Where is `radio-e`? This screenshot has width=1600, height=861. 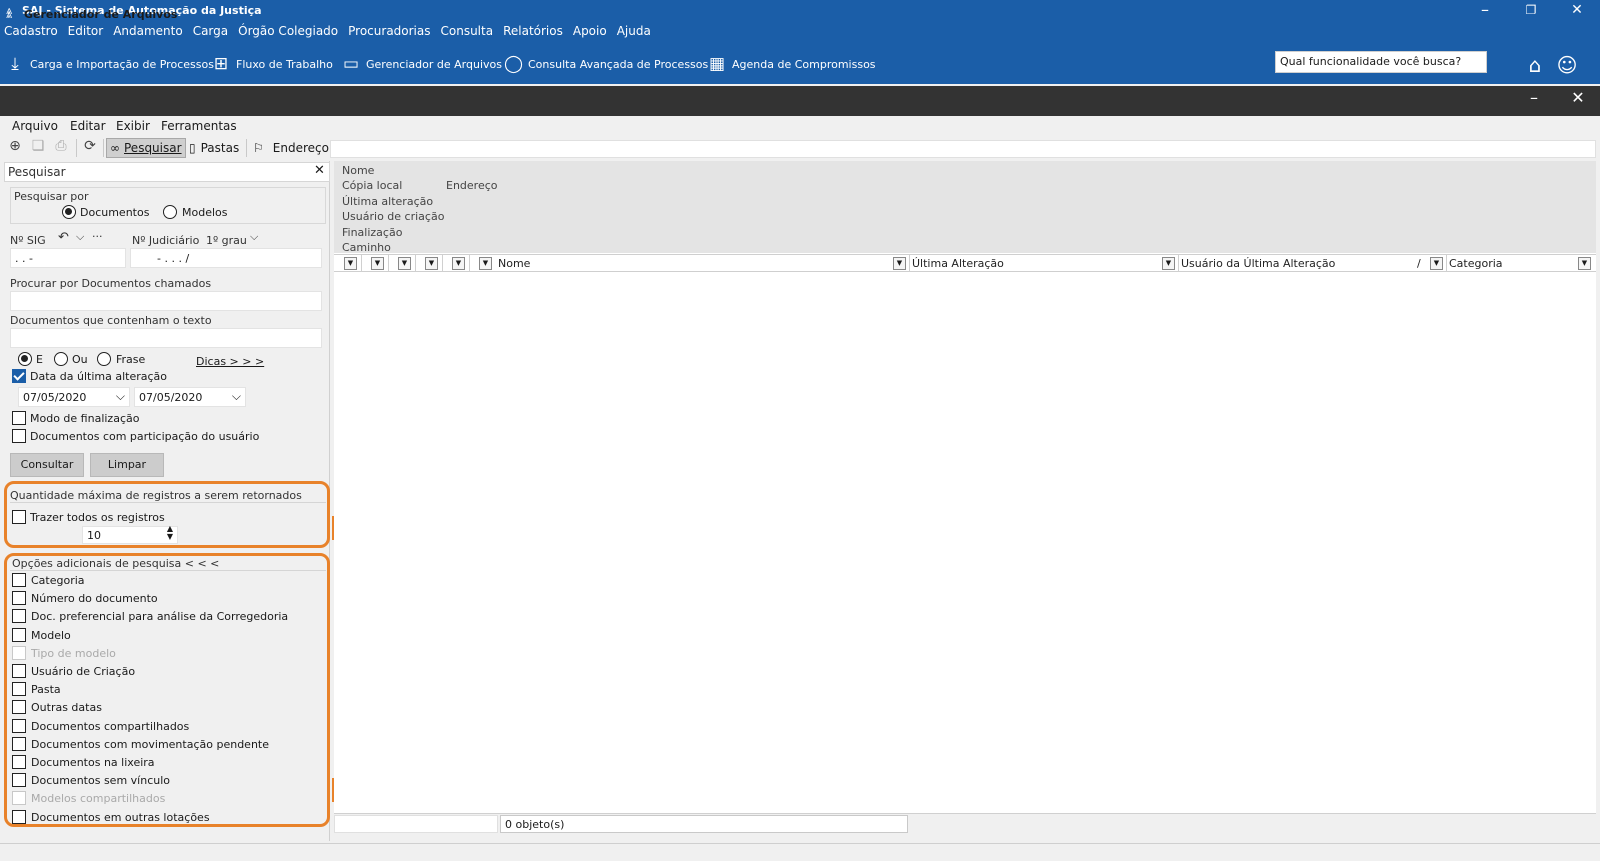 radio-e is located at coordinates (25, 359).